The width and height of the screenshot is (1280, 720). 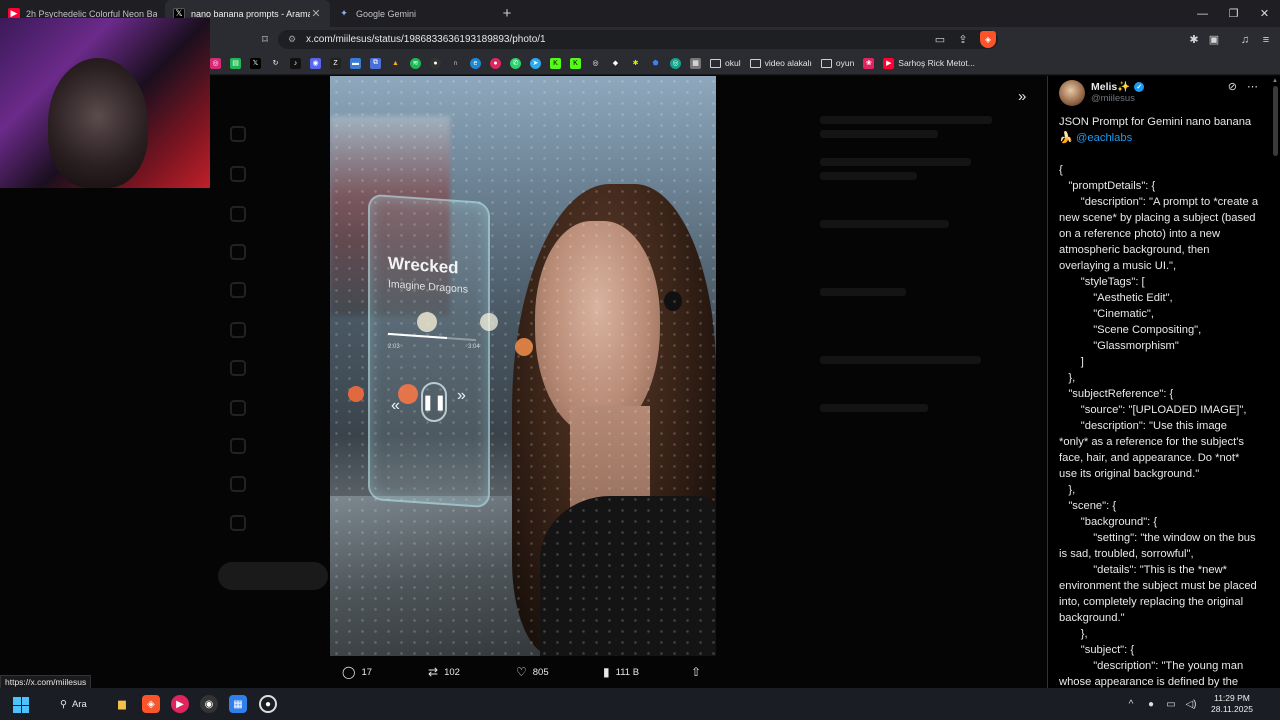 I want to click on bookmark-refresh: ↻, so click(x=275, y=63).